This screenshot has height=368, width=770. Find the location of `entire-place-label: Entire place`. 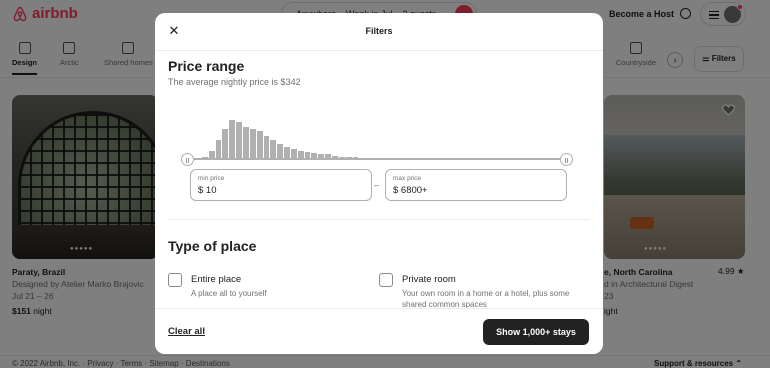

entire-place-label: Entire place is located at coordinates (216, 279).